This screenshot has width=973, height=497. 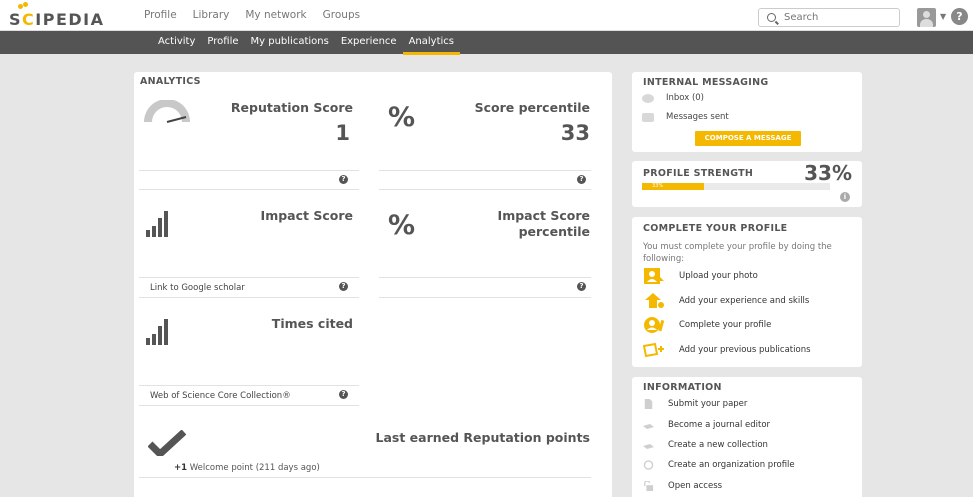 What do you see at coordinates (532, 107) in the screenshot?
I see `score-percentile-title: Score percentile` at bounding box center [532, 107].